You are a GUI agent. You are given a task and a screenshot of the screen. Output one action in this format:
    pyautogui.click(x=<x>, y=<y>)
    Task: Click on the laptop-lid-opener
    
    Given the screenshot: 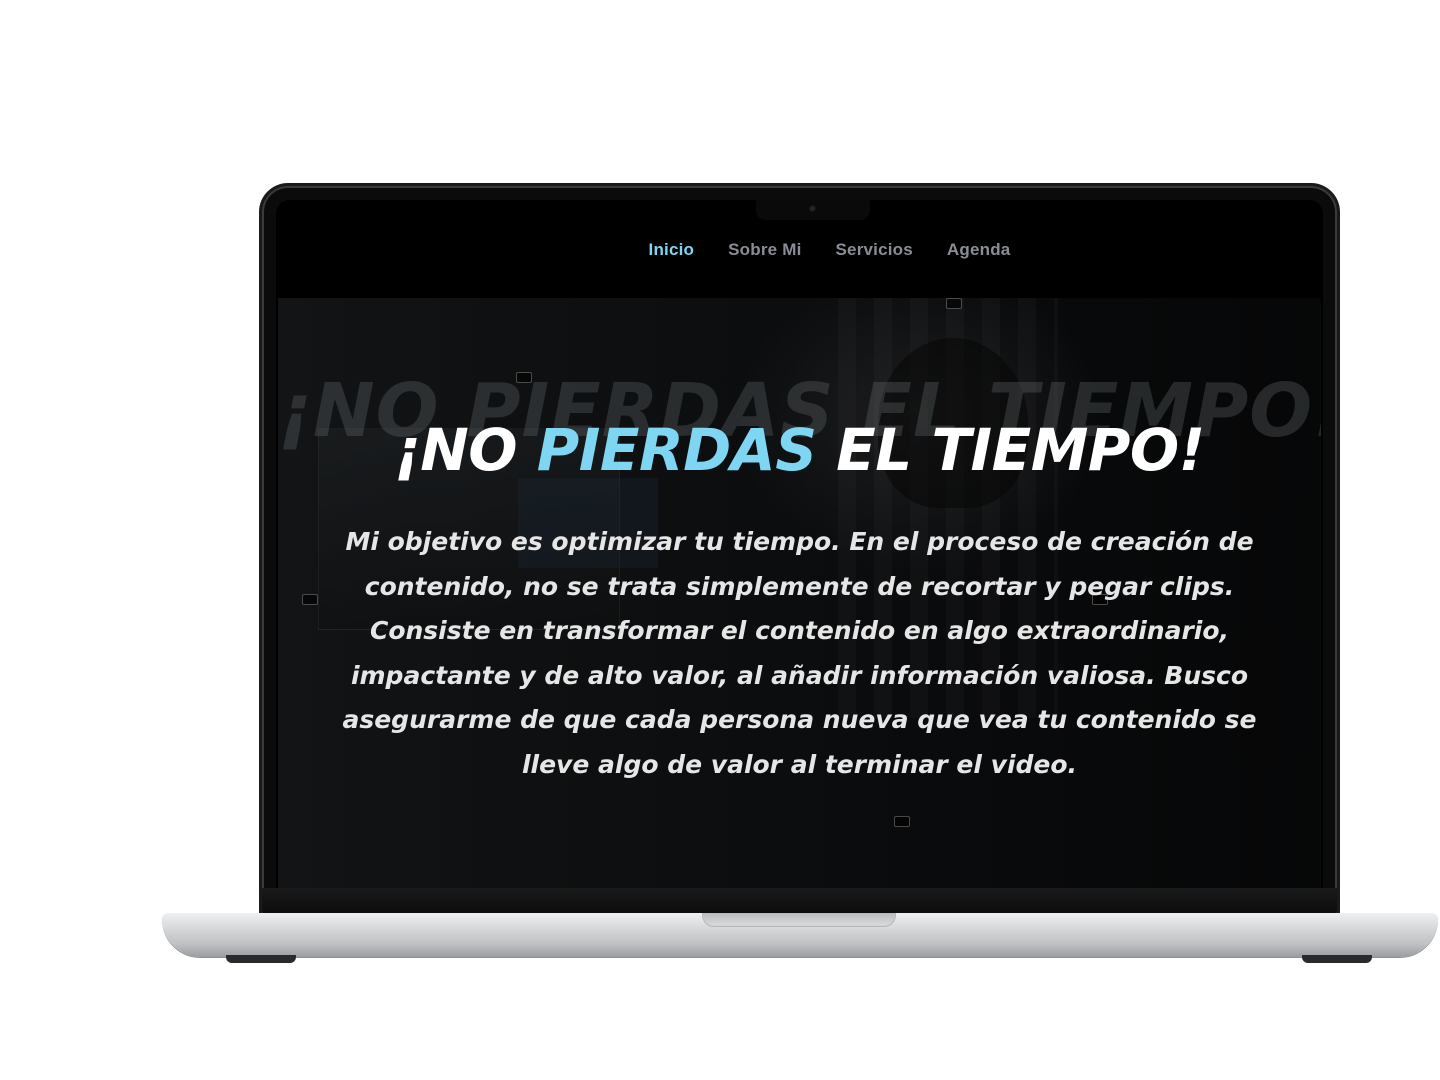 What is the action you would take?
    pyautogui.click(x=799, y=920)
    